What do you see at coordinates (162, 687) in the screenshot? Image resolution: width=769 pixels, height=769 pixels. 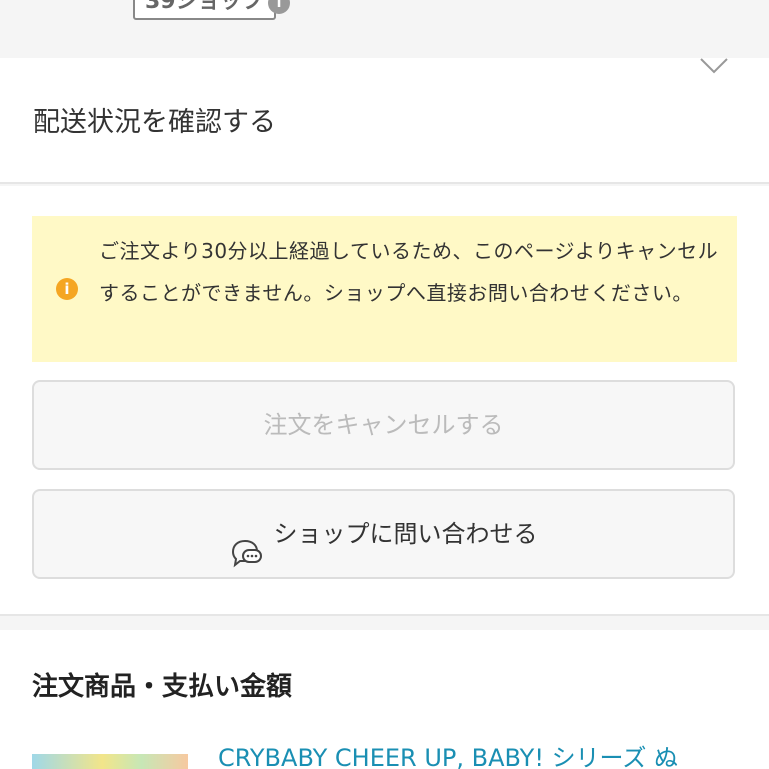 I see `section-title: 注文商品・支払い金額` at bounding box center [162, 687].